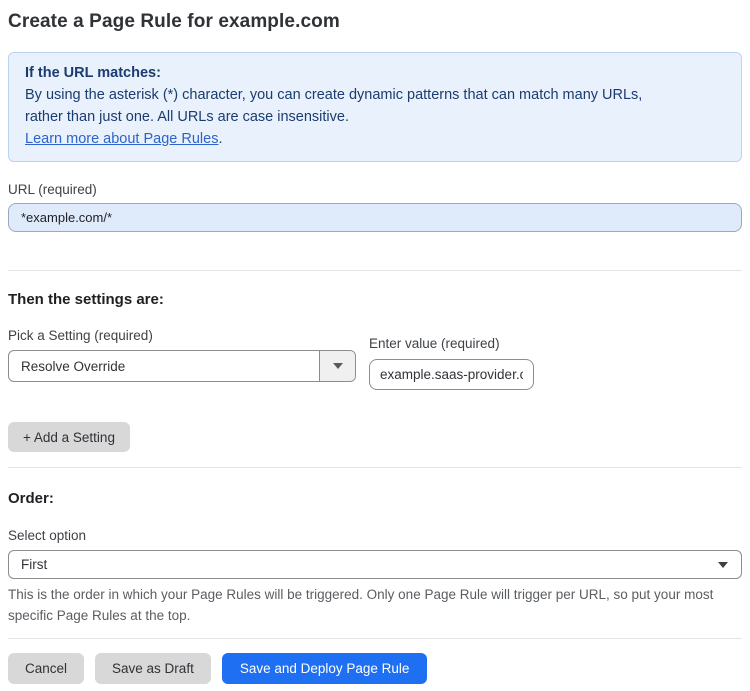 This screenshot has width=750, height=691. I want to click on url-label: URL (required), so click(52, 189).